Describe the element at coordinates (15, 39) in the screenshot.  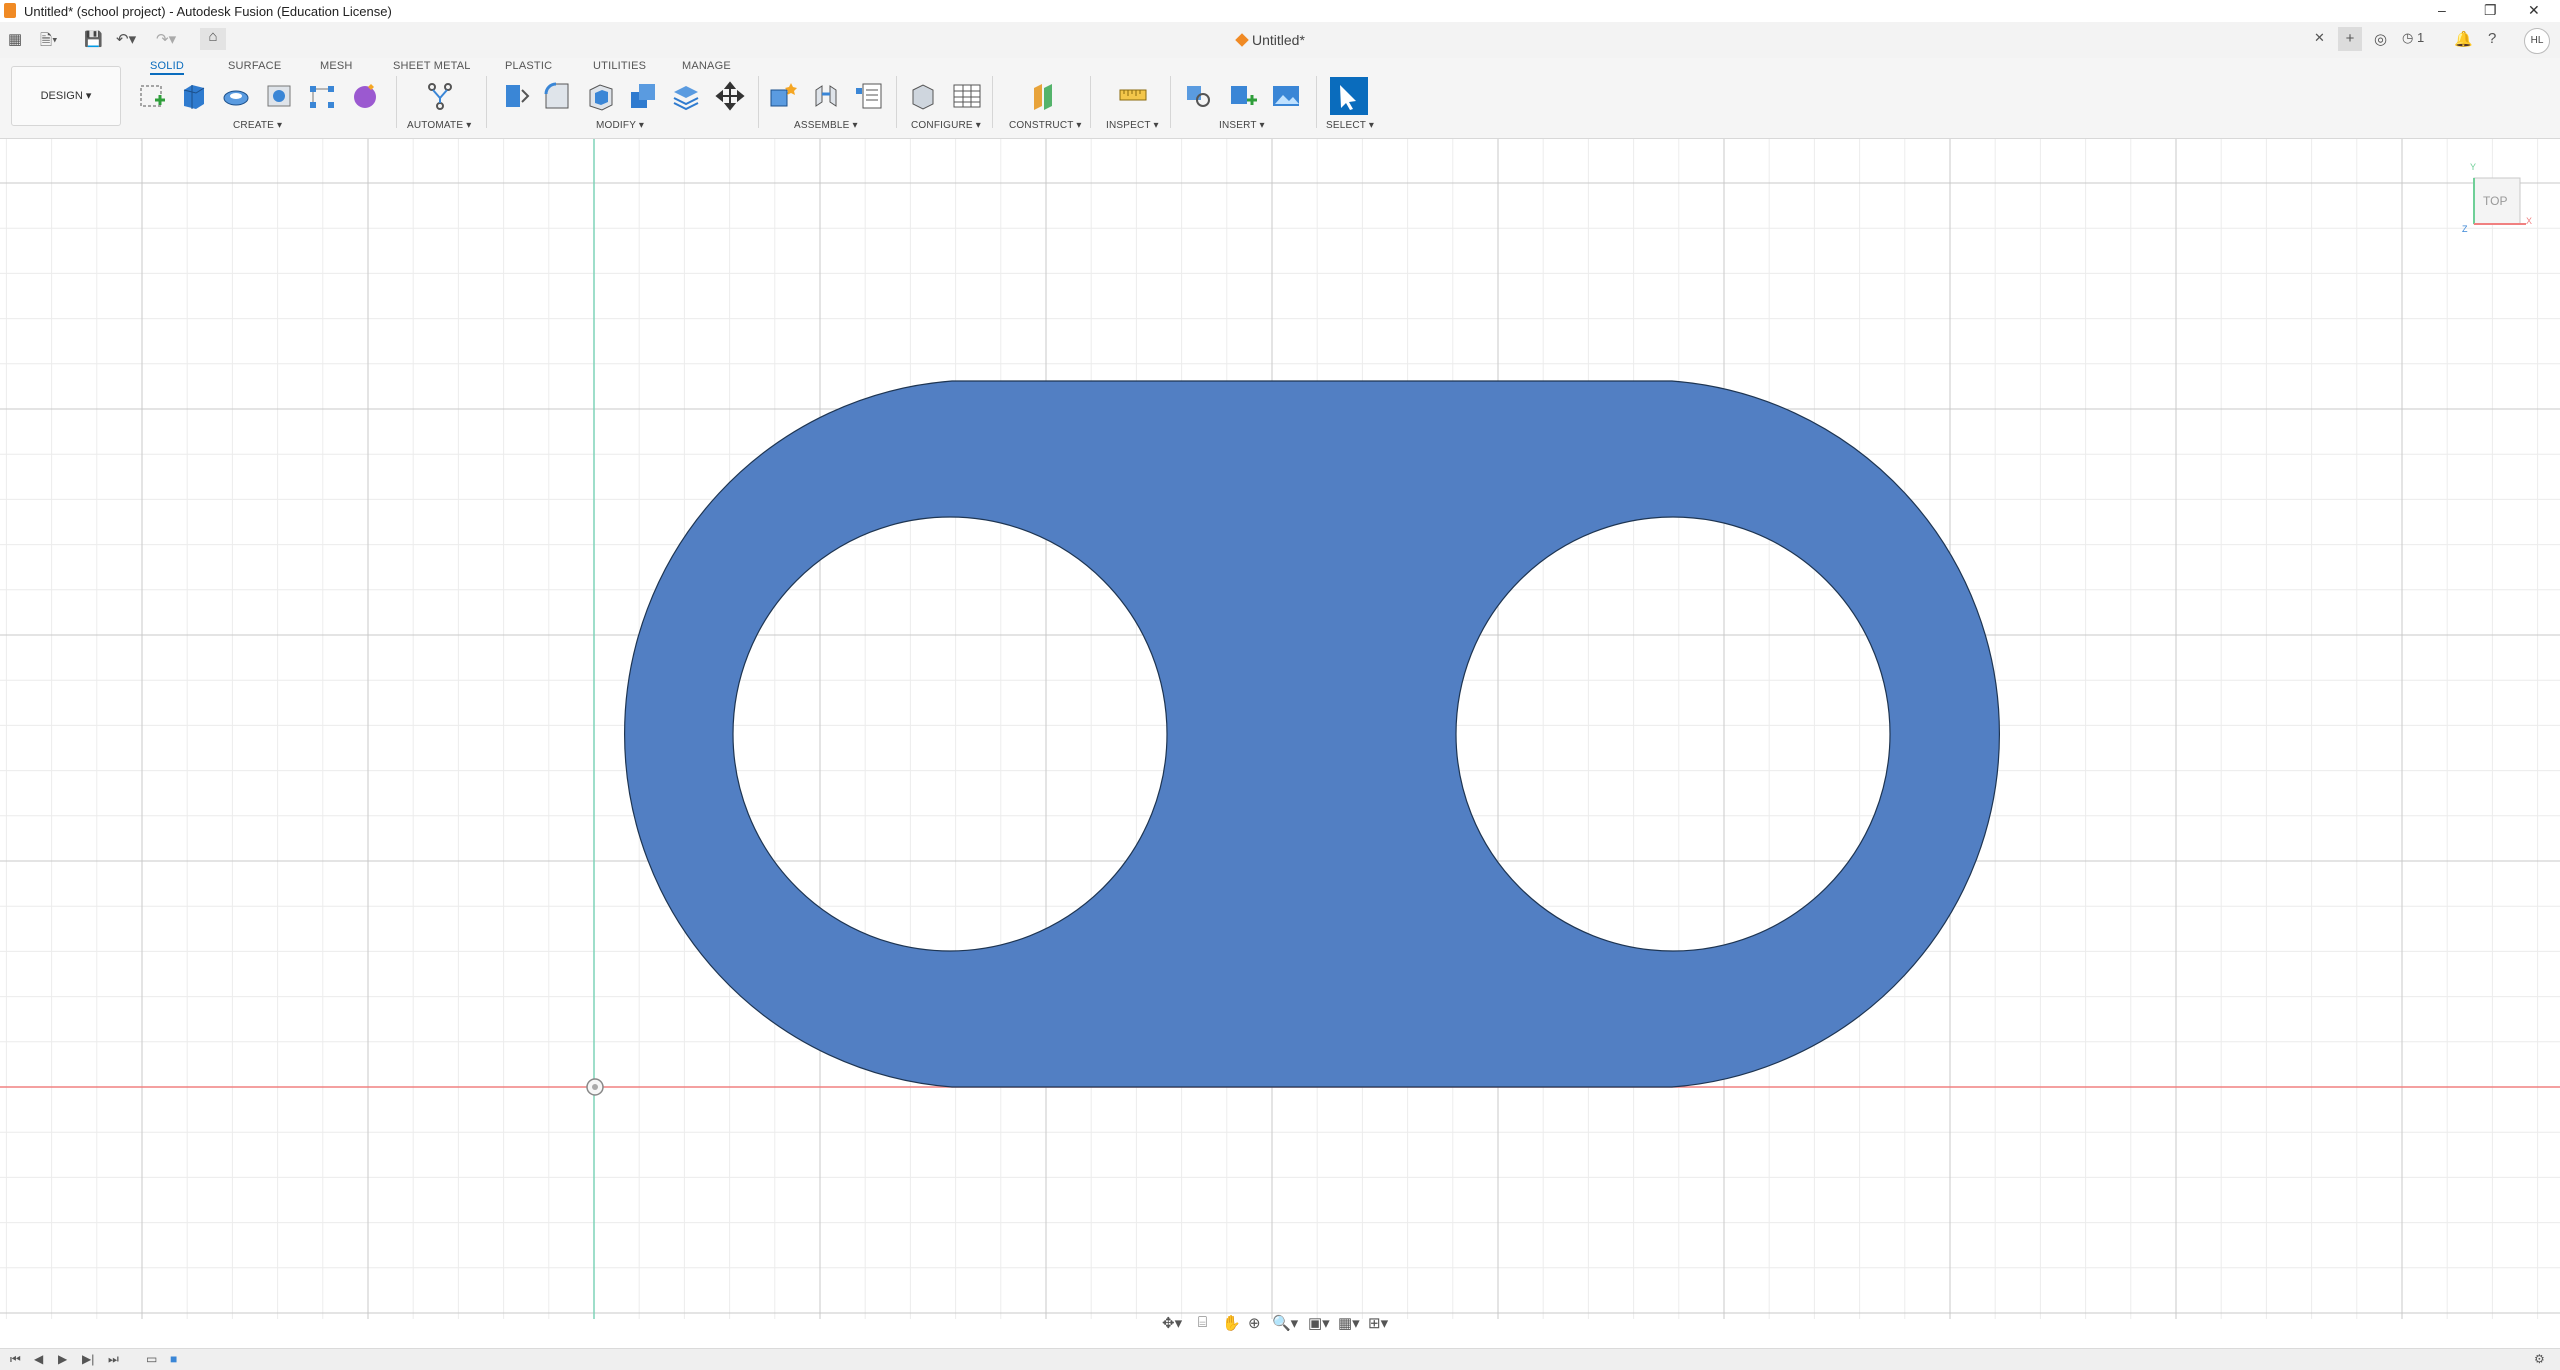
I see `grid-icon: ▦` at that location.